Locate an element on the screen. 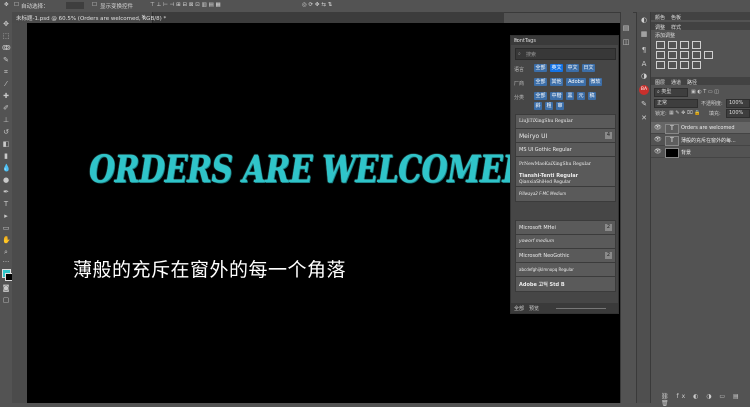  chip-language-all: 全部 is located at coordinates (540, 68).